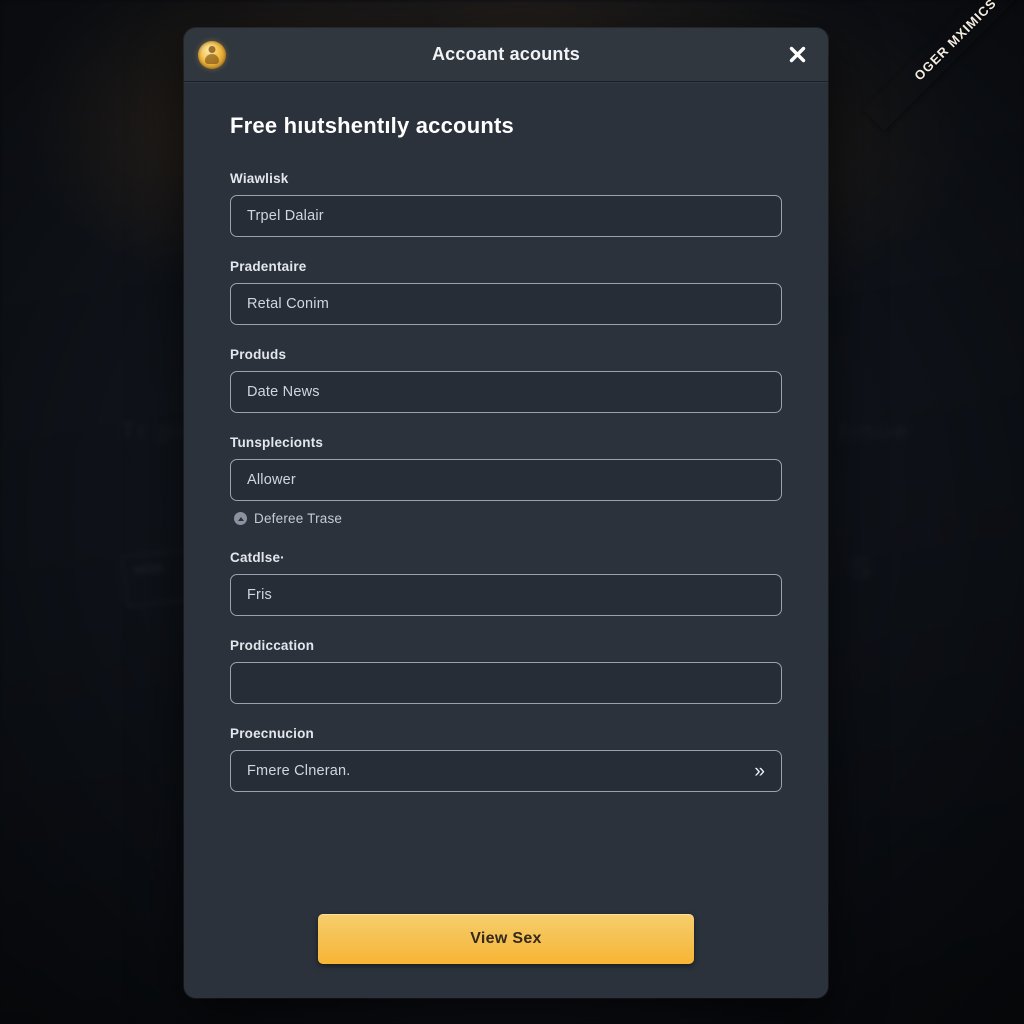 This screenshot has height=1024, width=1024. Describe the element at coordinates (288, 304) in the screenshot. I see `field-value: Retal Conim` at that location.